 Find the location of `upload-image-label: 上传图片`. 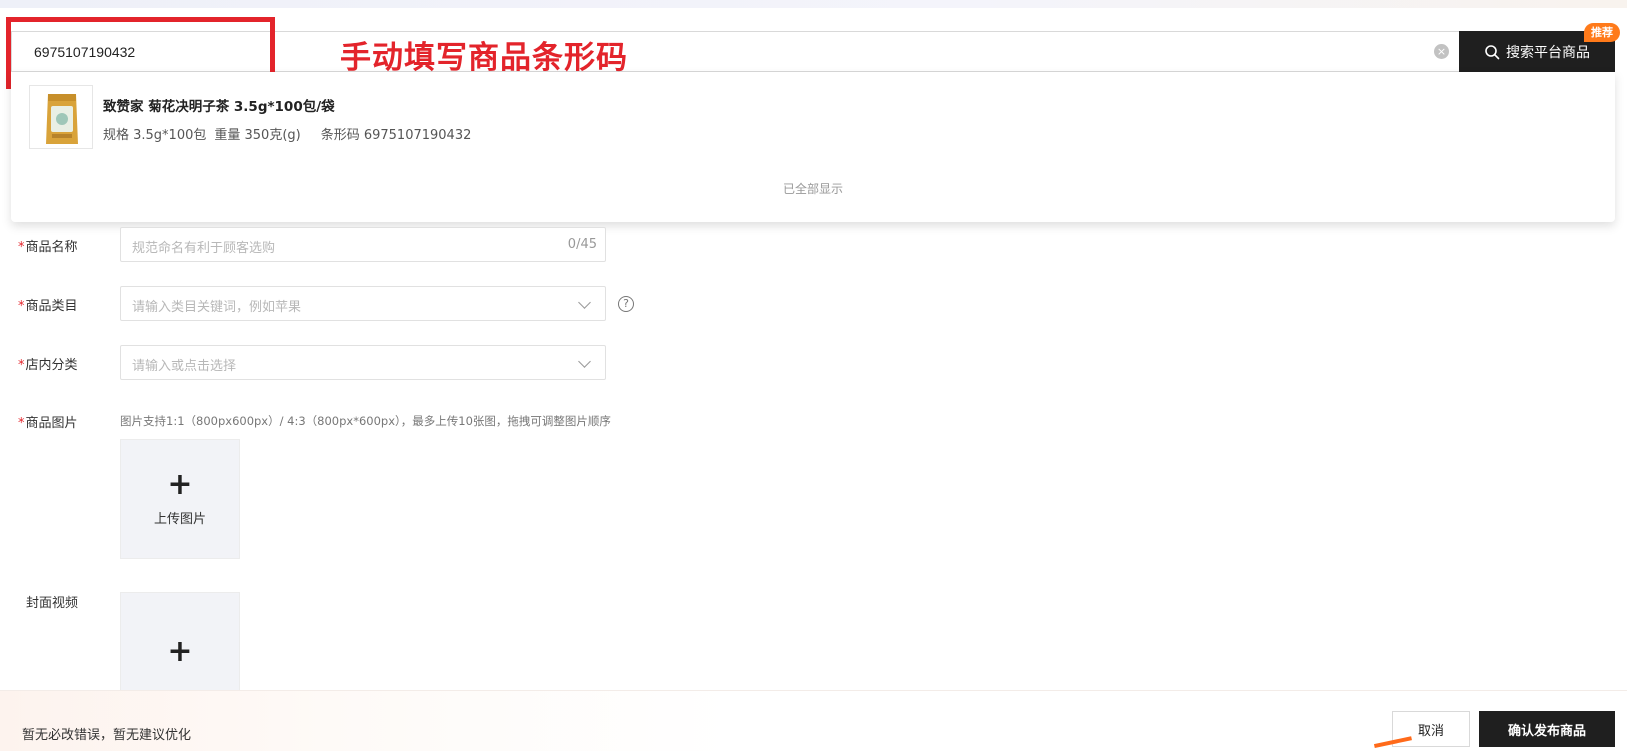

upload-image-label: 上传图片 is located at coordinates (179, 519).